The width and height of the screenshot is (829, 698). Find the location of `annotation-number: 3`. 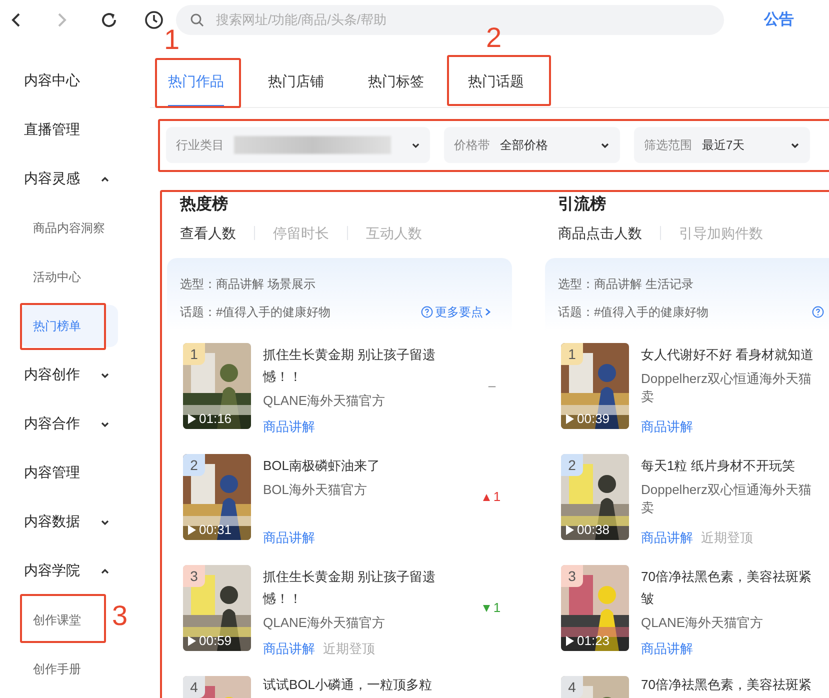

annotation-number: 3 is located at coordinates (120, 616).